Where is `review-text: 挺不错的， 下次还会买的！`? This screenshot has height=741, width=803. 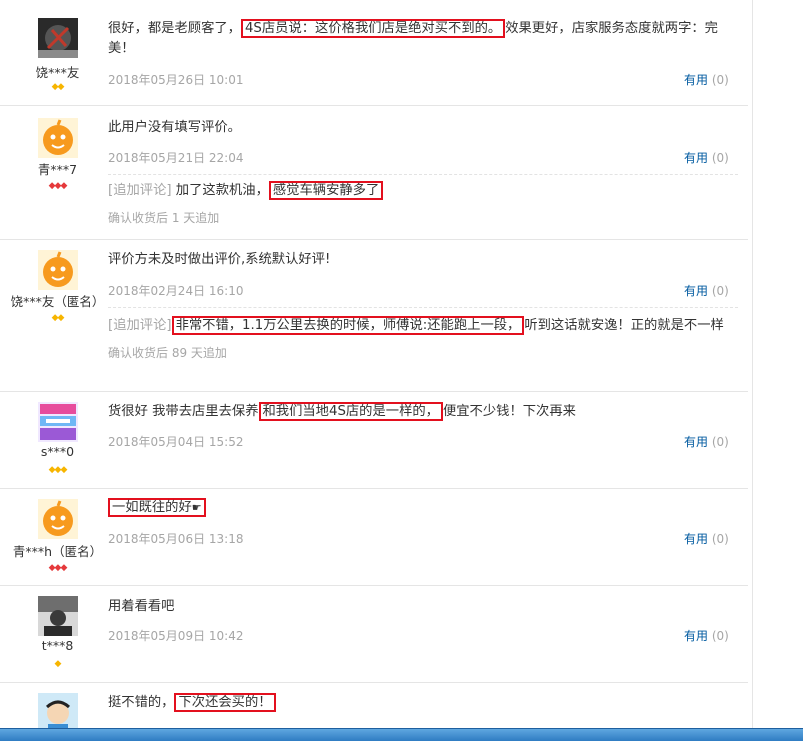
review-text: 挺不错的， 下次还会买的！ is located at coordinates (423, 703).